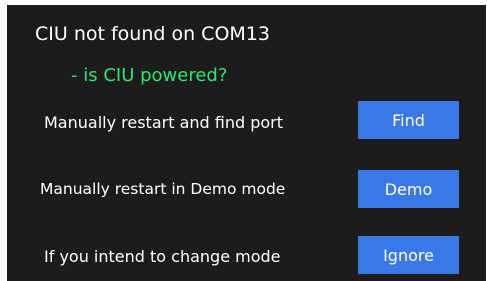  I want to click on demo-mode-label: Manually restart in Demo mode, so click(163, 189).